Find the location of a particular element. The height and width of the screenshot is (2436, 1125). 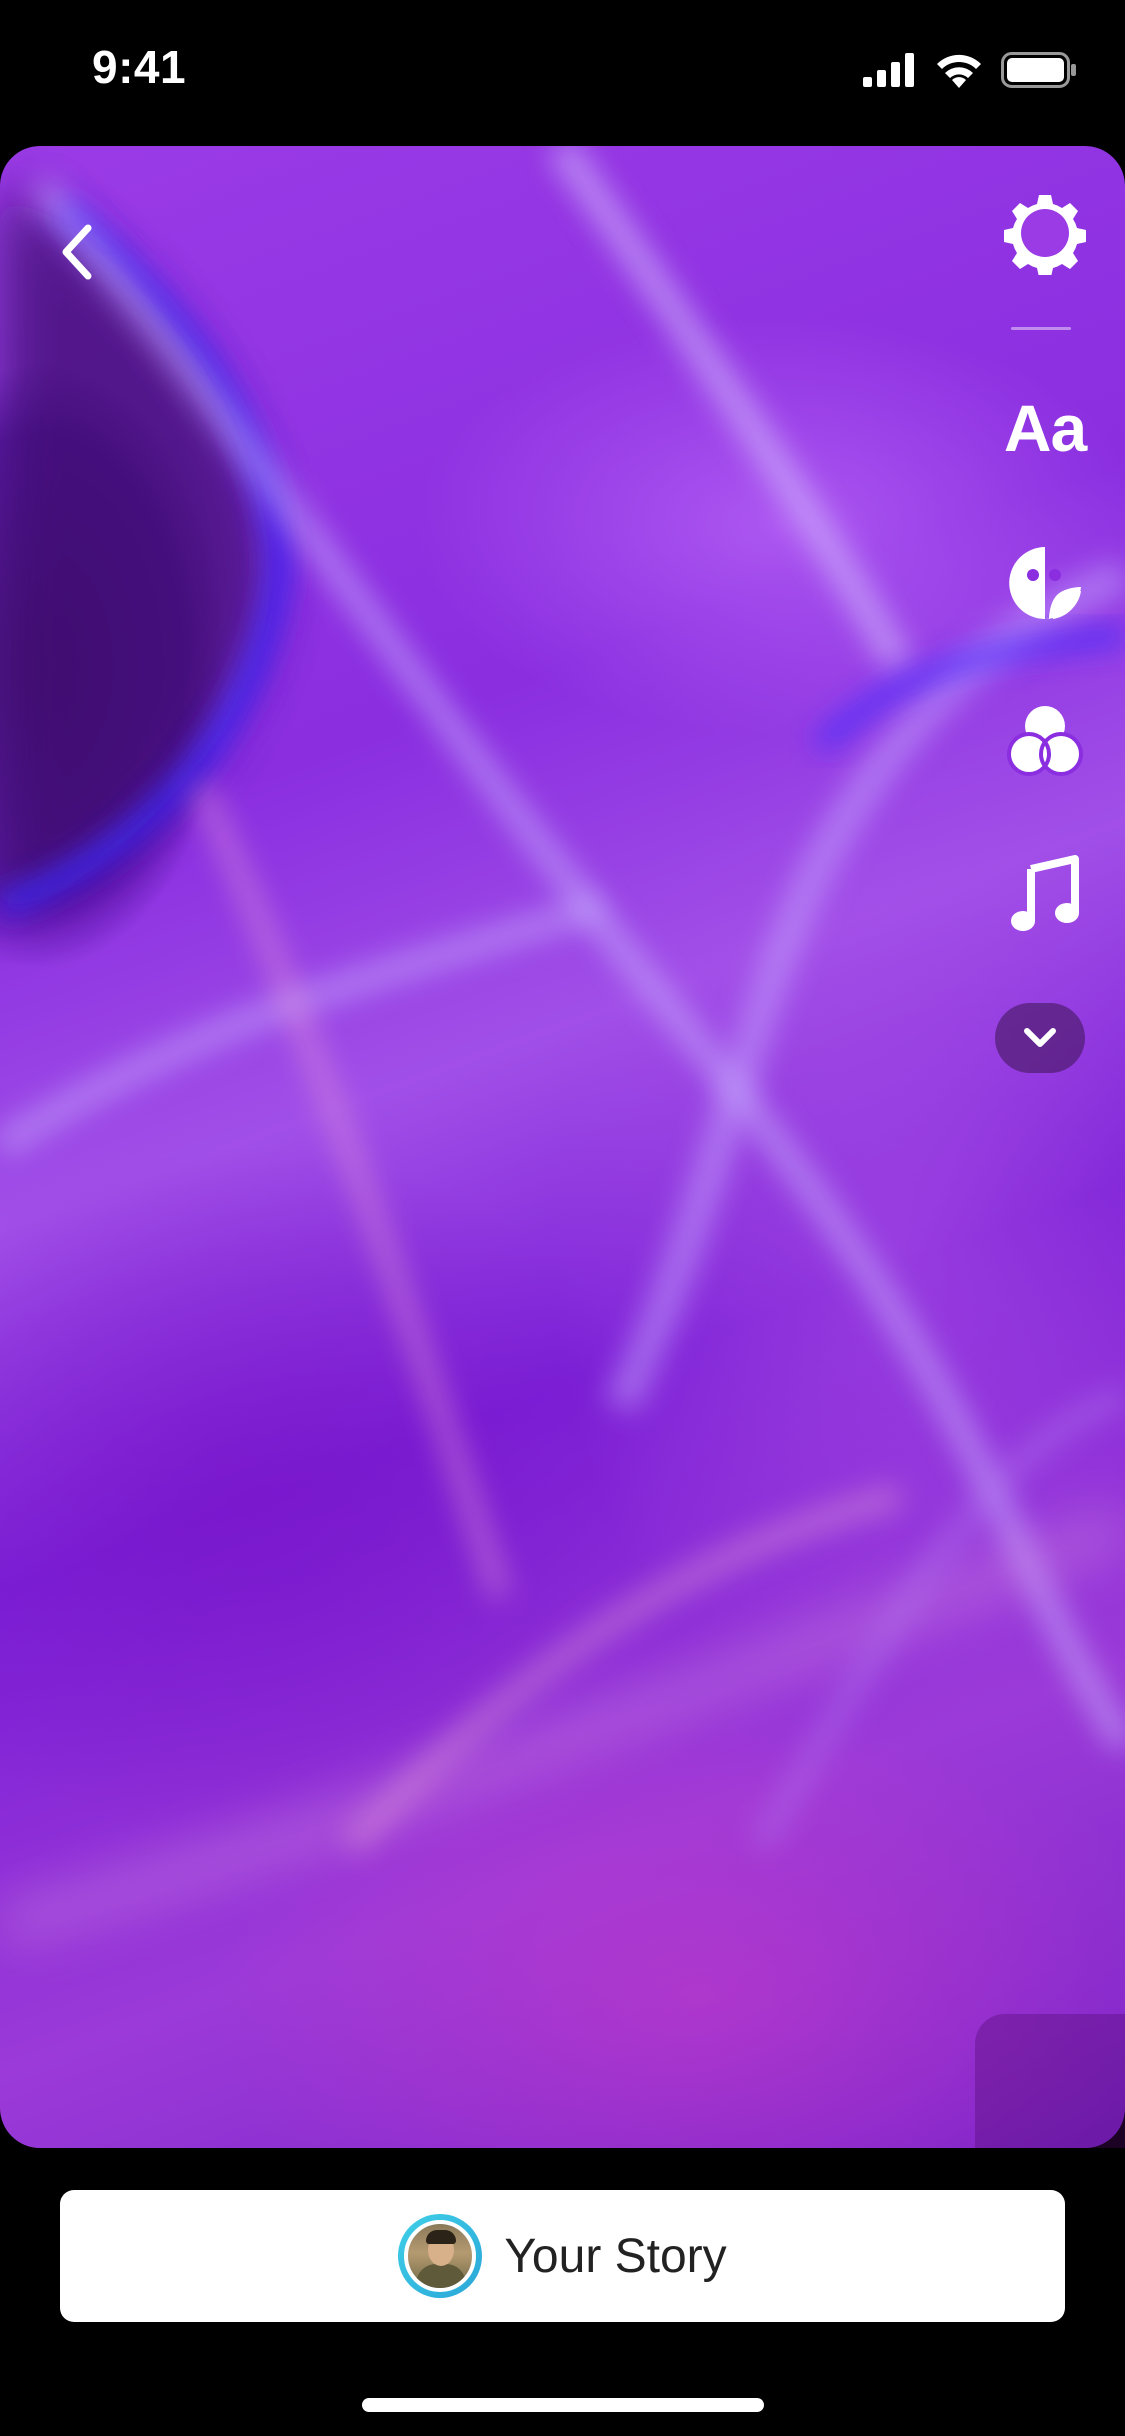

effects-icon is located at coordinates (1045, 741).